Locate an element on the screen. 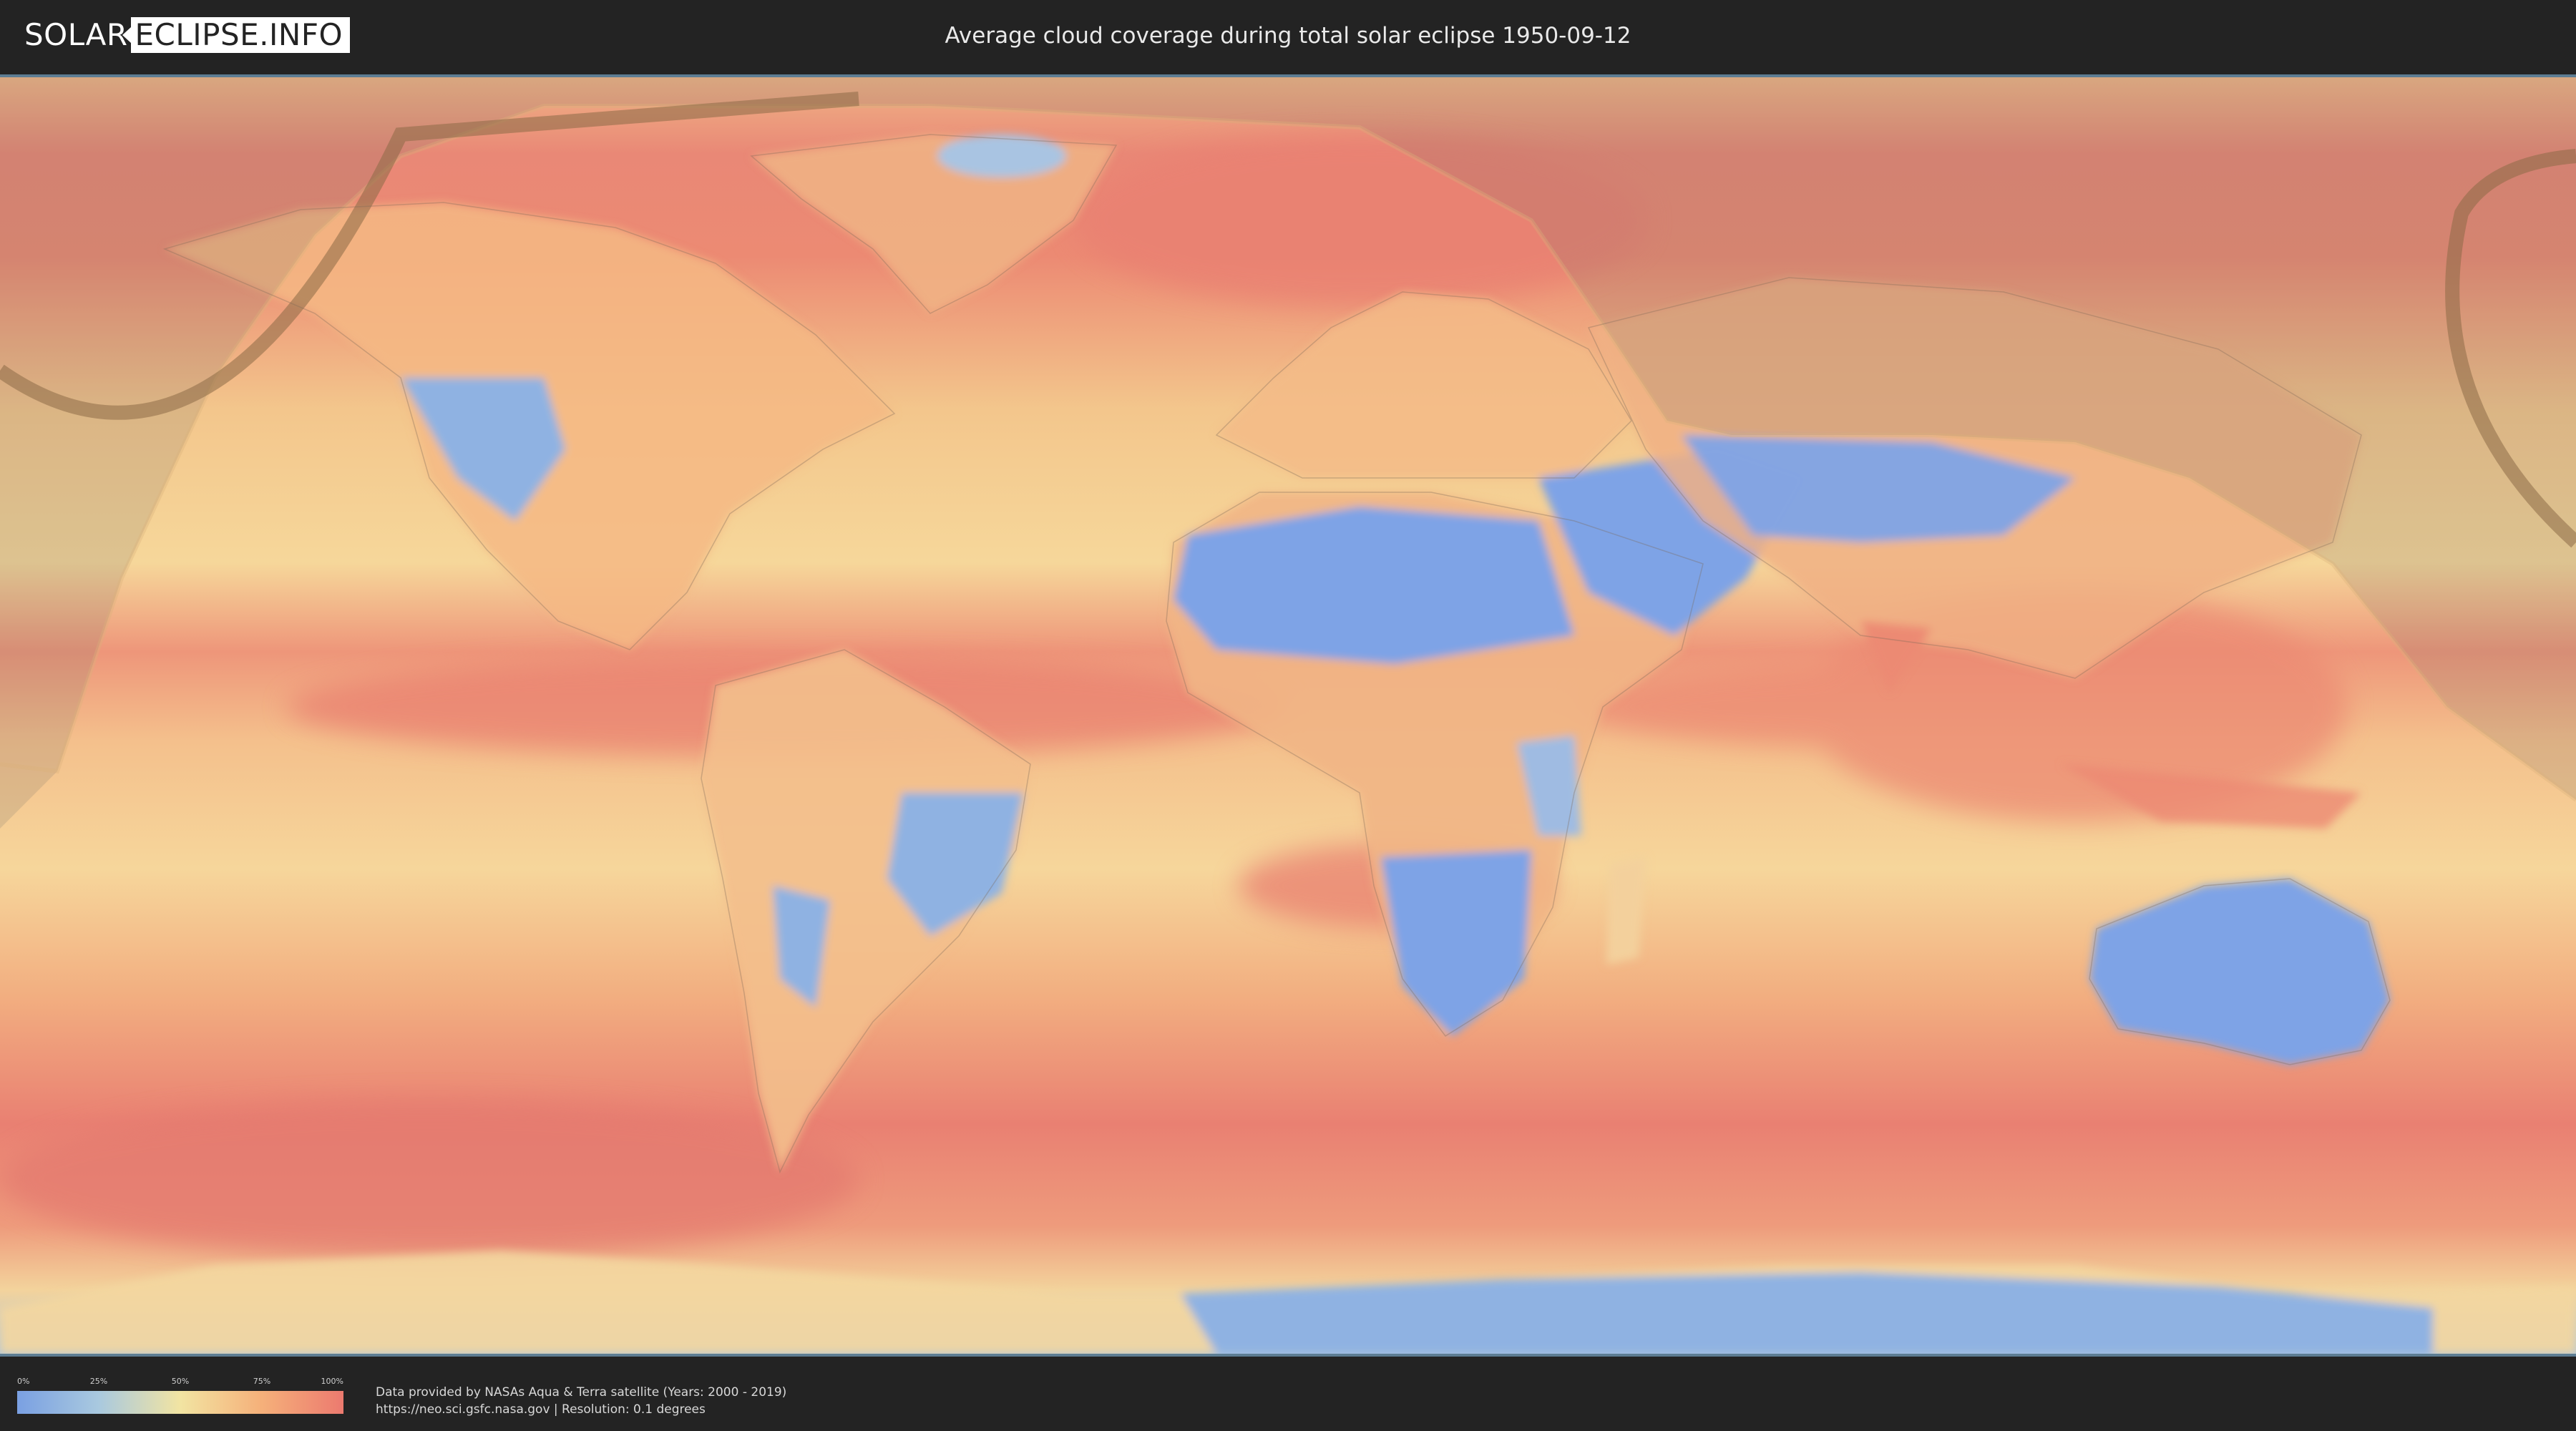 The image size is (2576, 1431). legend-color-ramp is located at coordinates (180, 1403).